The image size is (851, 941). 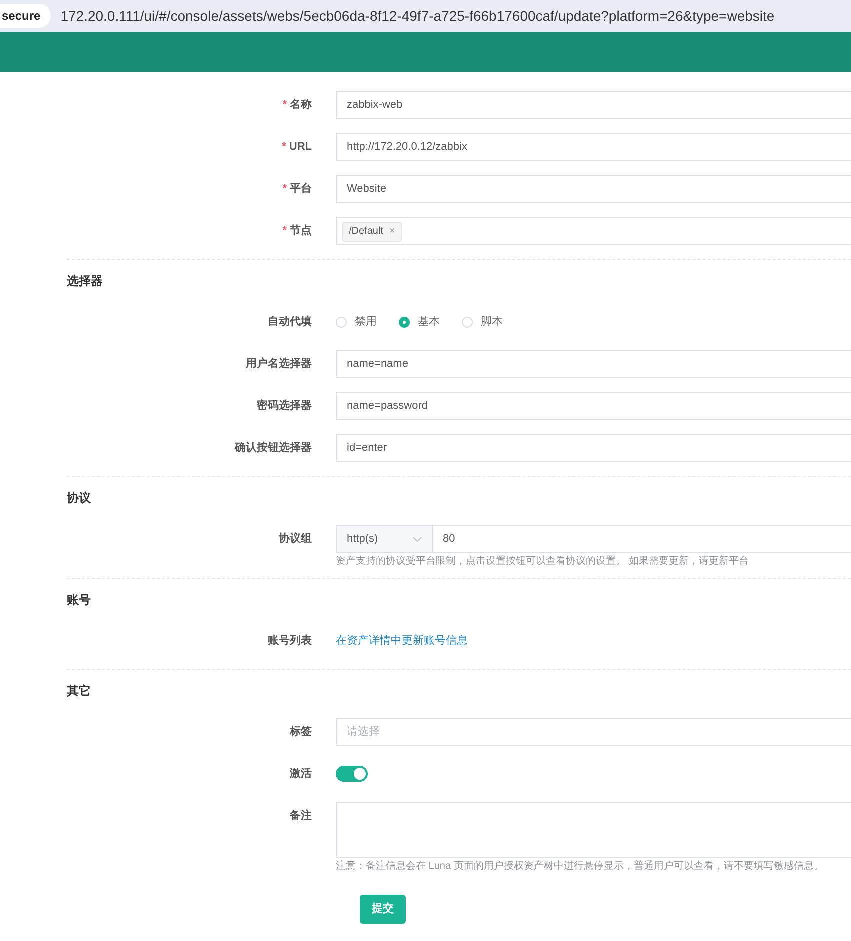 What do you see at coordinates (352, 774) in the screenshot?
I see `toggle-switch` at bounding box center [352, 774].